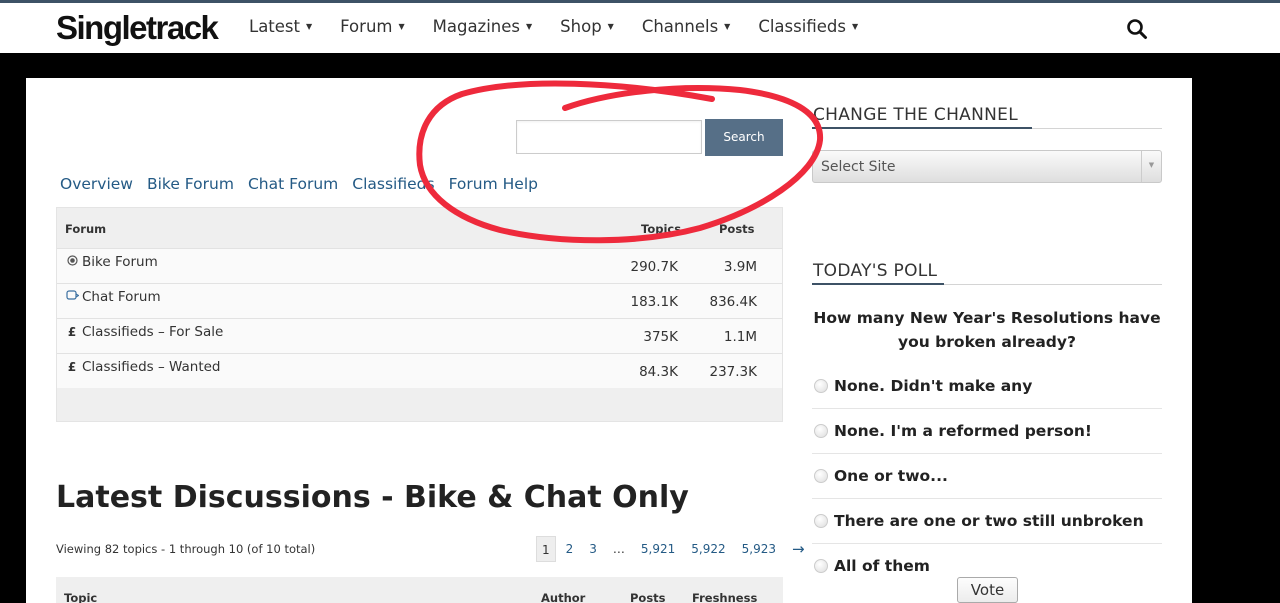 This screenshot has width=1280, height=603. What do you see at coordinates (137, 28) in the screenshot?
I see `site-logo: Singletrack` at bounding box center [137, 28].